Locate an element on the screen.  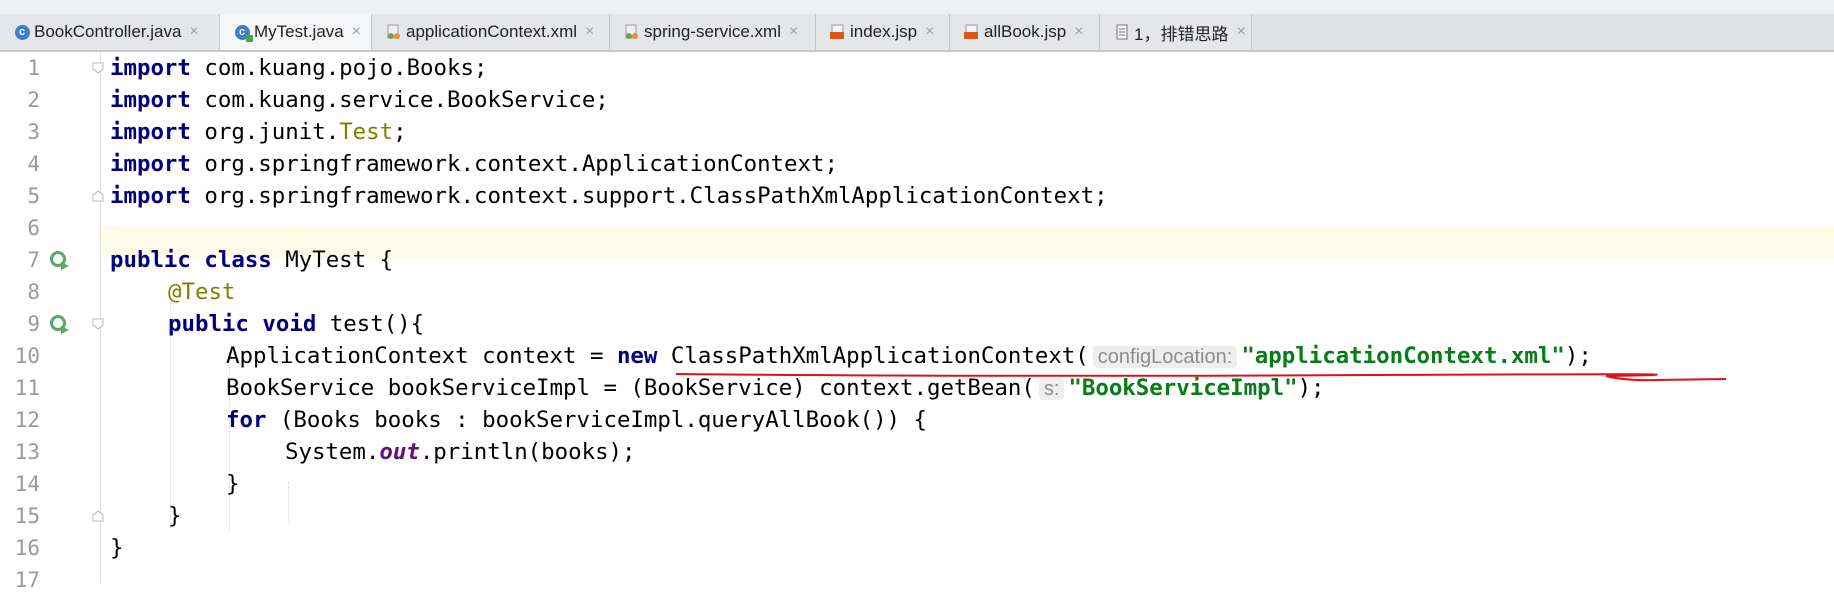
line-number: 4 is located at coordinates (33, 164).